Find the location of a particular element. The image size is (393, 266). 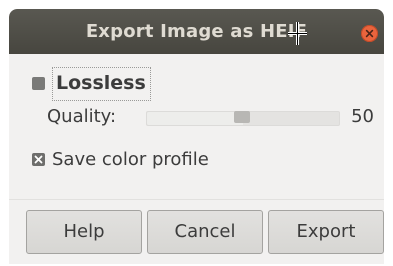

lossless-checkbox is located at coordinates (38, 83).